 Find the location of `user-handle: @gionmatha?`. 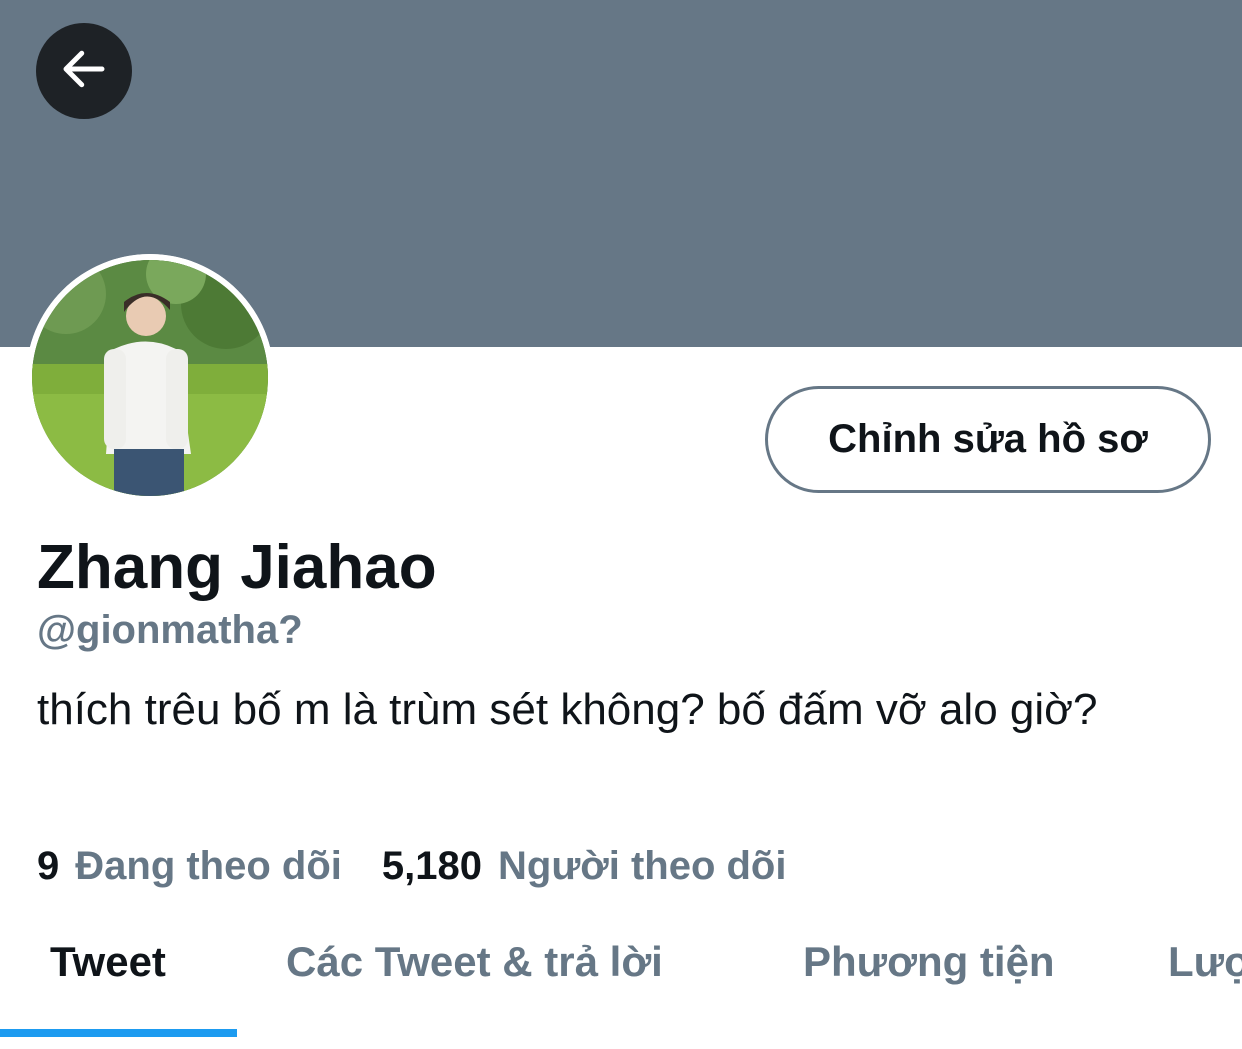

user-handle: @gionmatha? is located at coordinates (170, 630).